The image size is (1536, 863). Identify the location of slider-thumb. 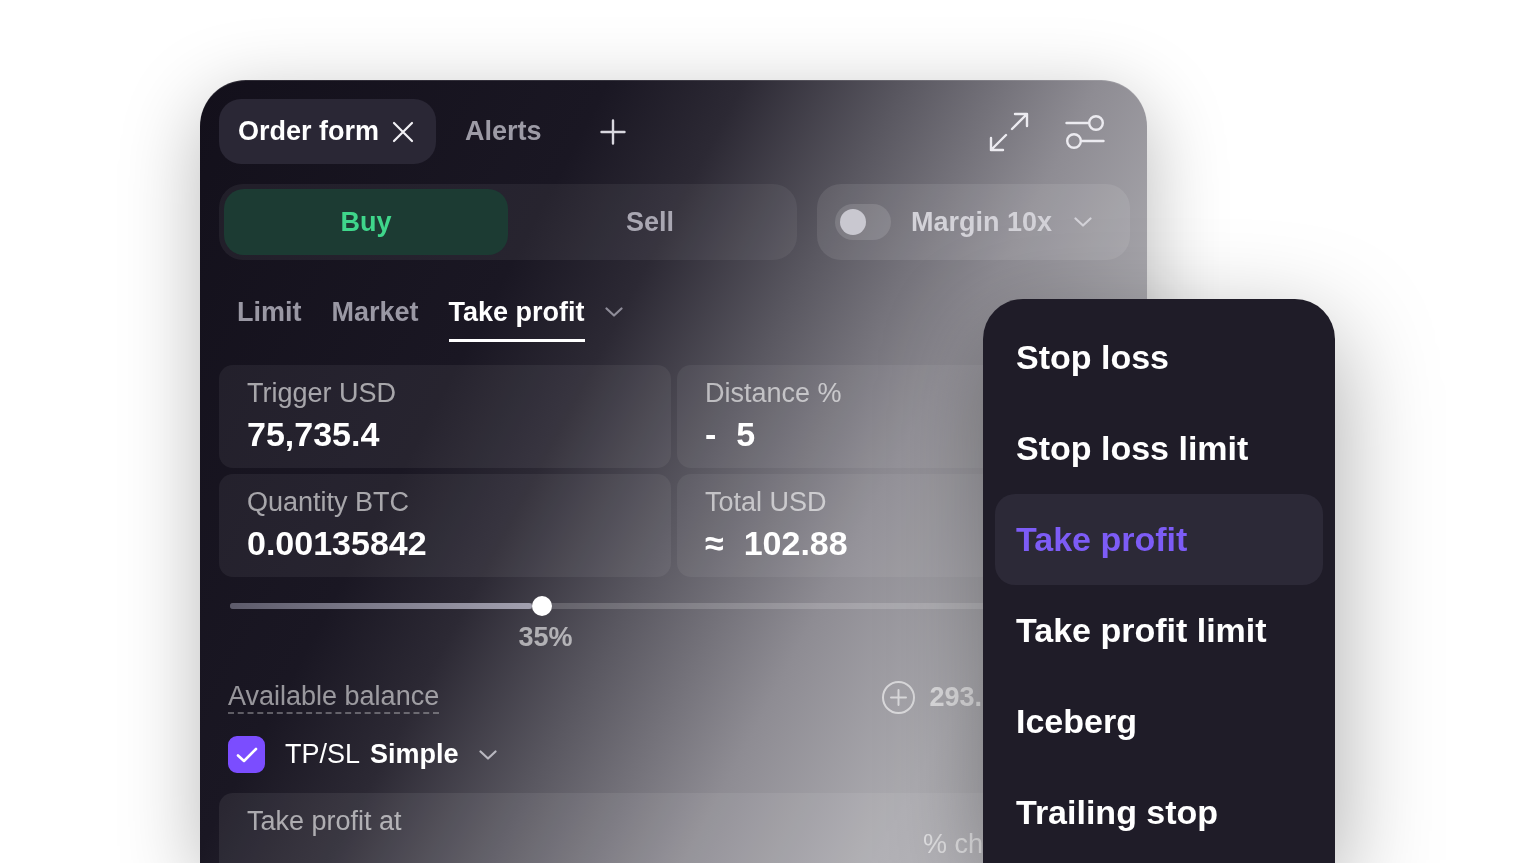
(542, 606).